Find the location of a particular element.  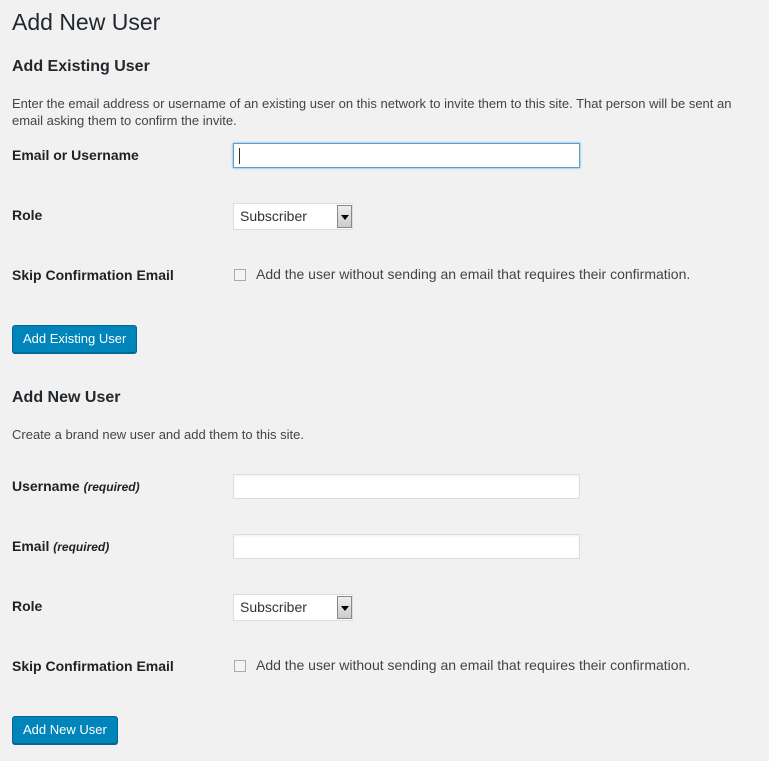

existing-role-select: Subscriber is located at coordinates (293, 216).